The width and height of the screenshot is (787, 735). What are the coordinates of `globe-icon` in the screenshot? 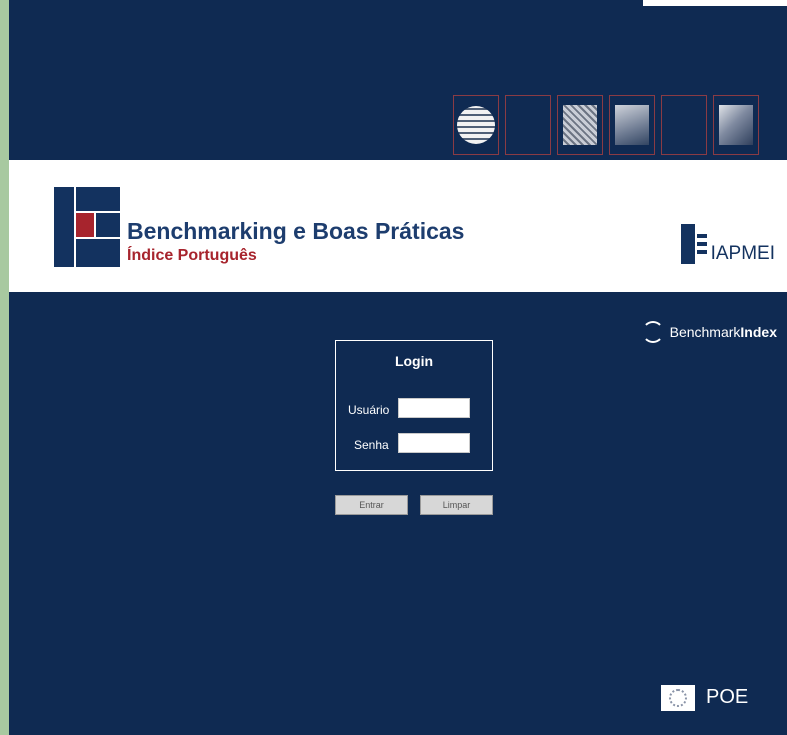 It's located at (476, 125).